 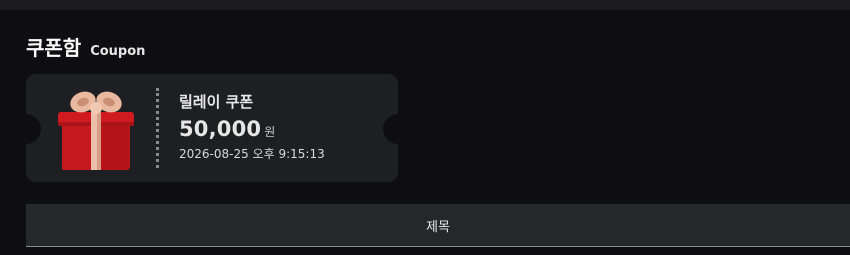 What do you see at coordinates (96, 130) in the screenshot?
I see `gift-icon` at bounding box center [96, 130].